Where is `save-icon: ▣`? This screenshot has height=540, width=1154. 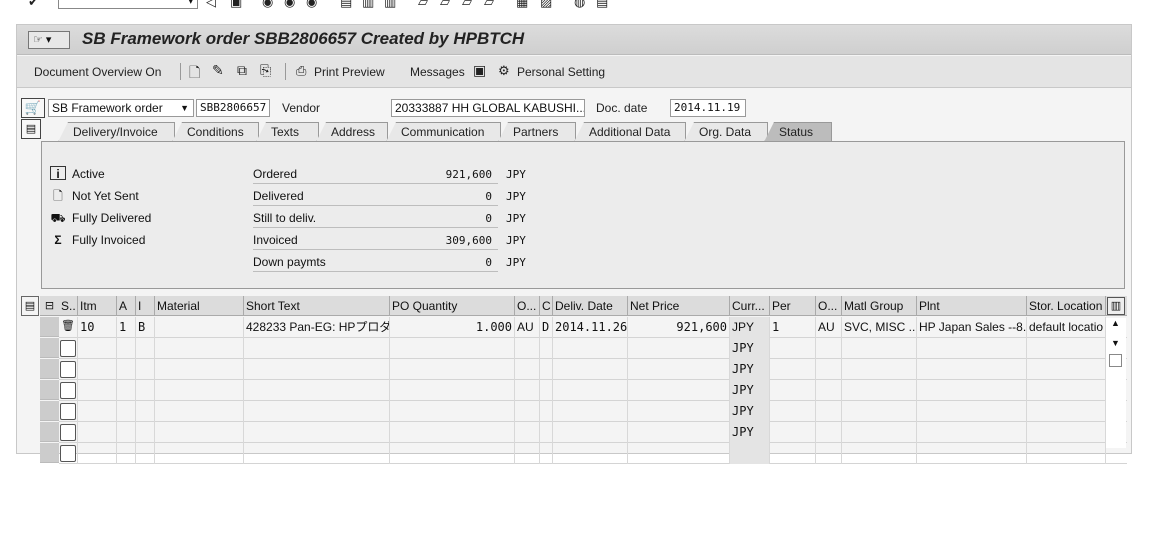 save-icon: ▣ is located at coordinates (236, 5).